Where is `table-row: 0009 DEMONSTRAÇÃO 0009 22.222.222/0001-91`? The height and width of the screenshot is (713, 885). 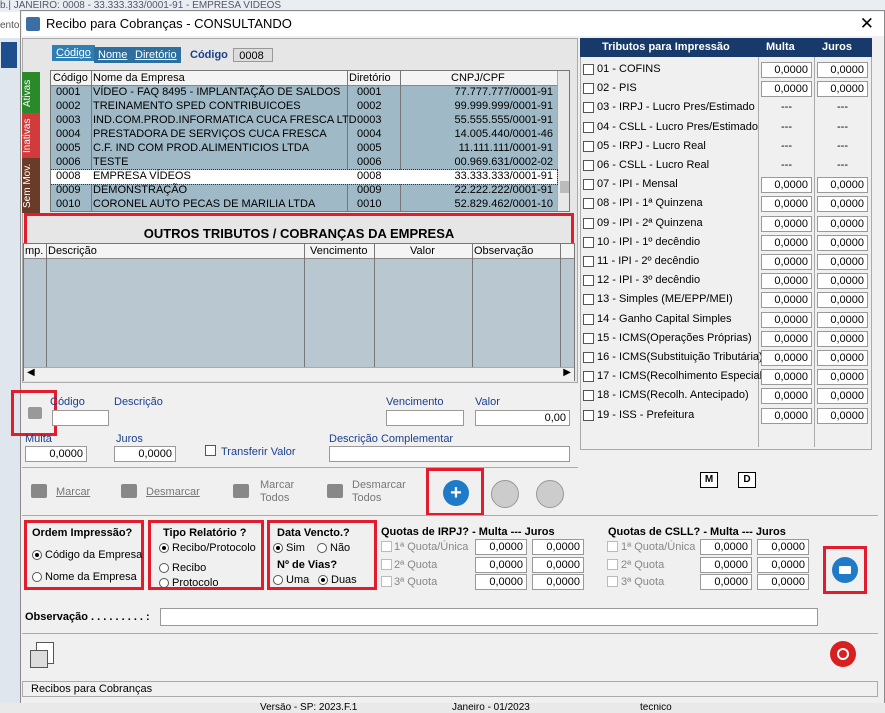
table-row: 0009 DEMONSTRAÇÃO 0009 22.222.222/0001-91 is located at coordinates (304, 191).